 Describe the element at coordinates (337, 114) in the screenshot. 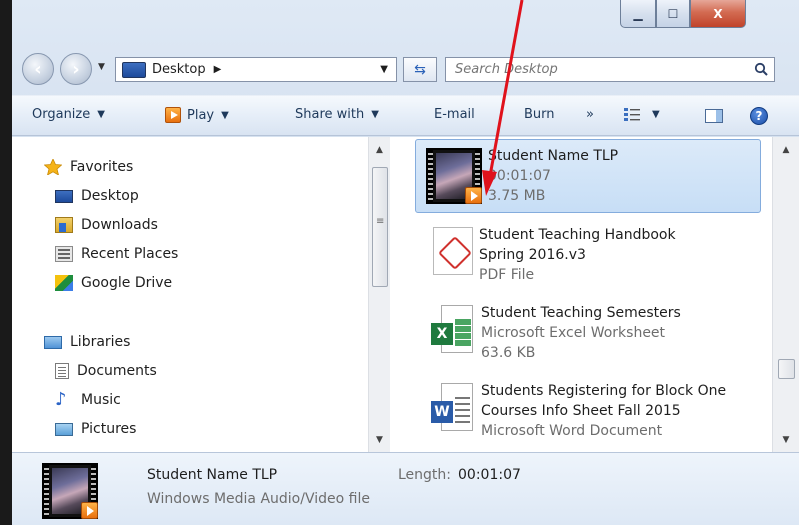

I see `share-with-button: Share with ▼` at that location.